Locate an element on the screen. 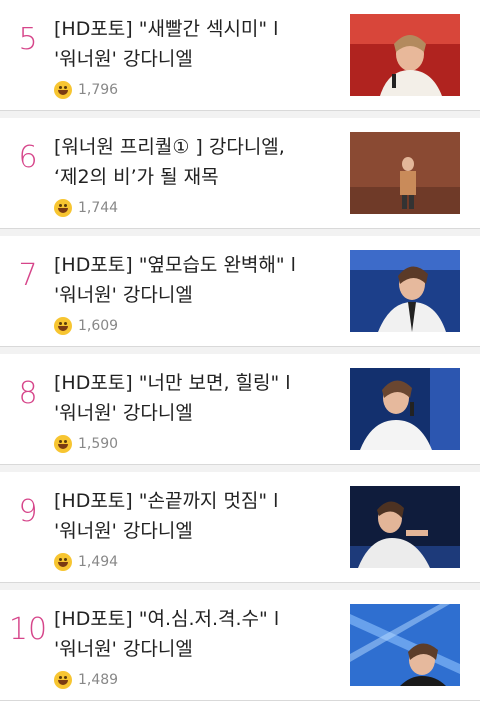 The height and width of the screenshot is (701, 480). article-title: [HD포토] "옆모습도 완벽해" l '워너원' 강다니엘 is located at coordinates (194, 280).